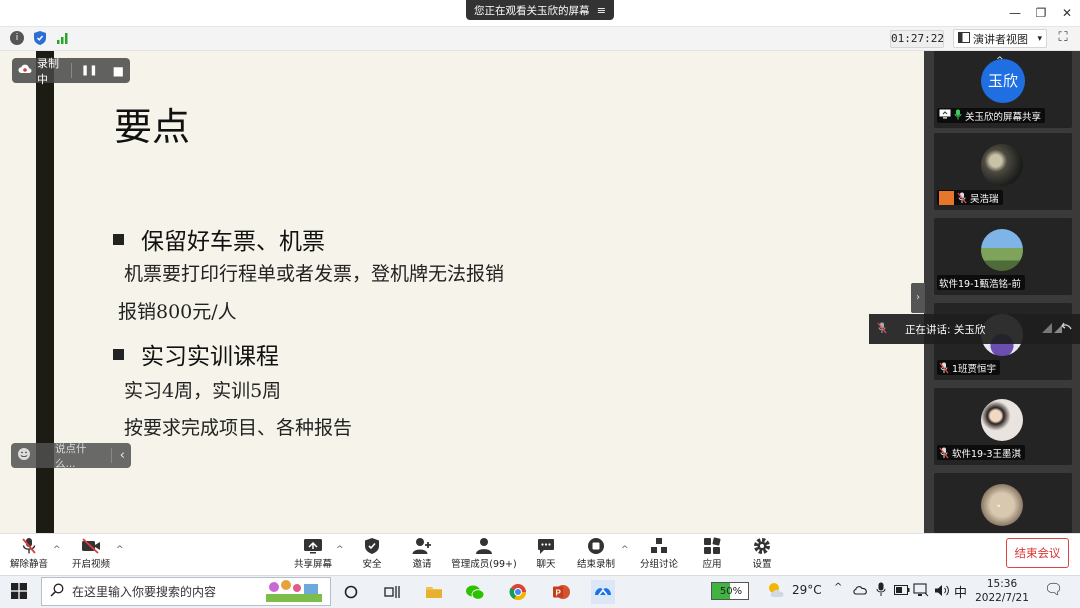 The image size is (1080, 608). I want to click on layout-icon, so click(964, 38).